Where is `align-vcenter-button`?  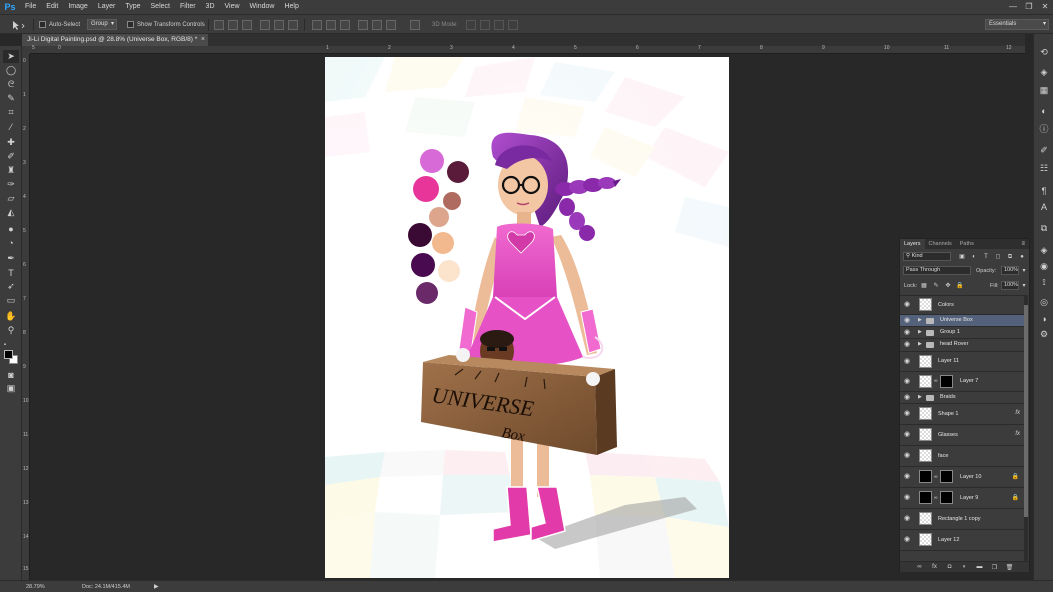
align-vcenter-button is located at coordinates (233, 25).